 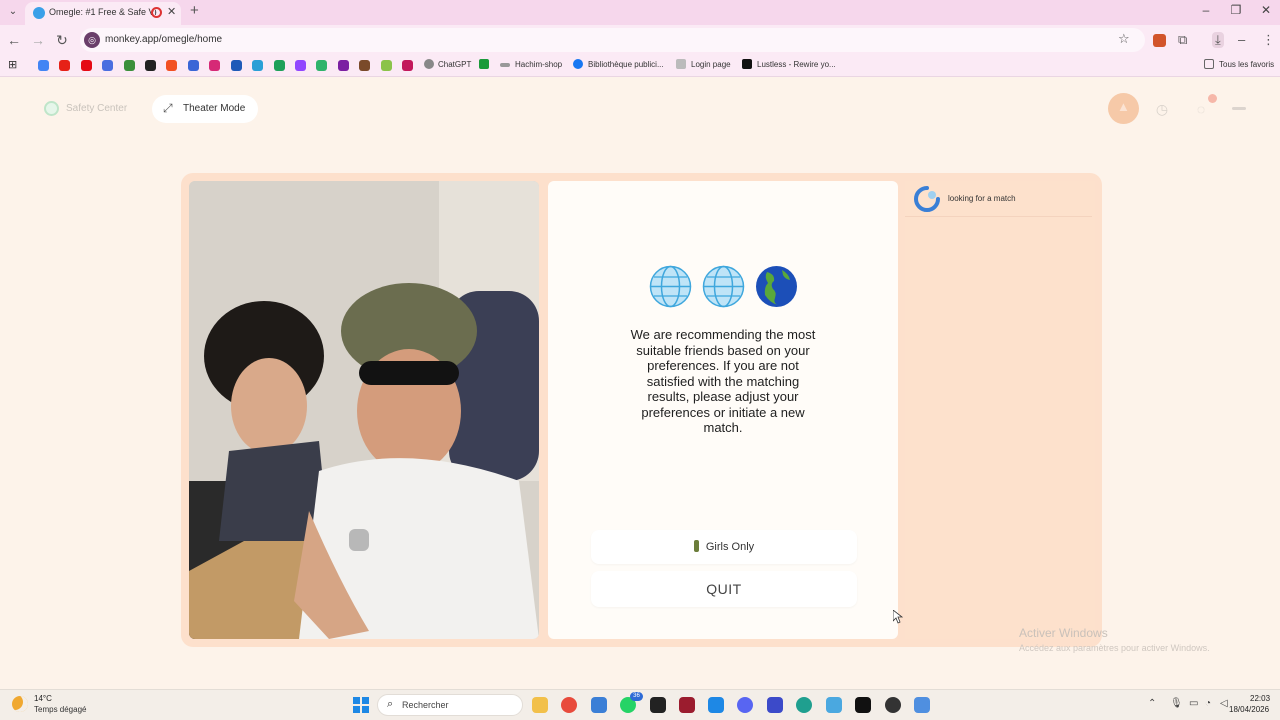 I want to click on clock-date: 18/04/2026, so click(x=1249, y=709).